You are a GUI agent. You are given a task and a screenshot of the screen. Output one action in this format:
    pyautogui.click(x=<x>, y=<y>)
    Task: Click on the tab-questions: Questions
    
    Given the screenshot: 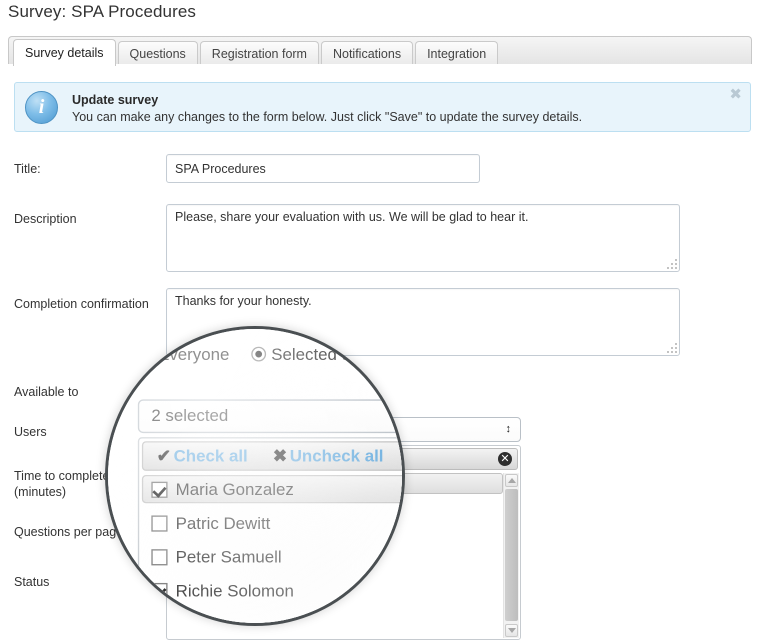 What is the action you would take?
    pyautogui.click(x=157, y=53)
    